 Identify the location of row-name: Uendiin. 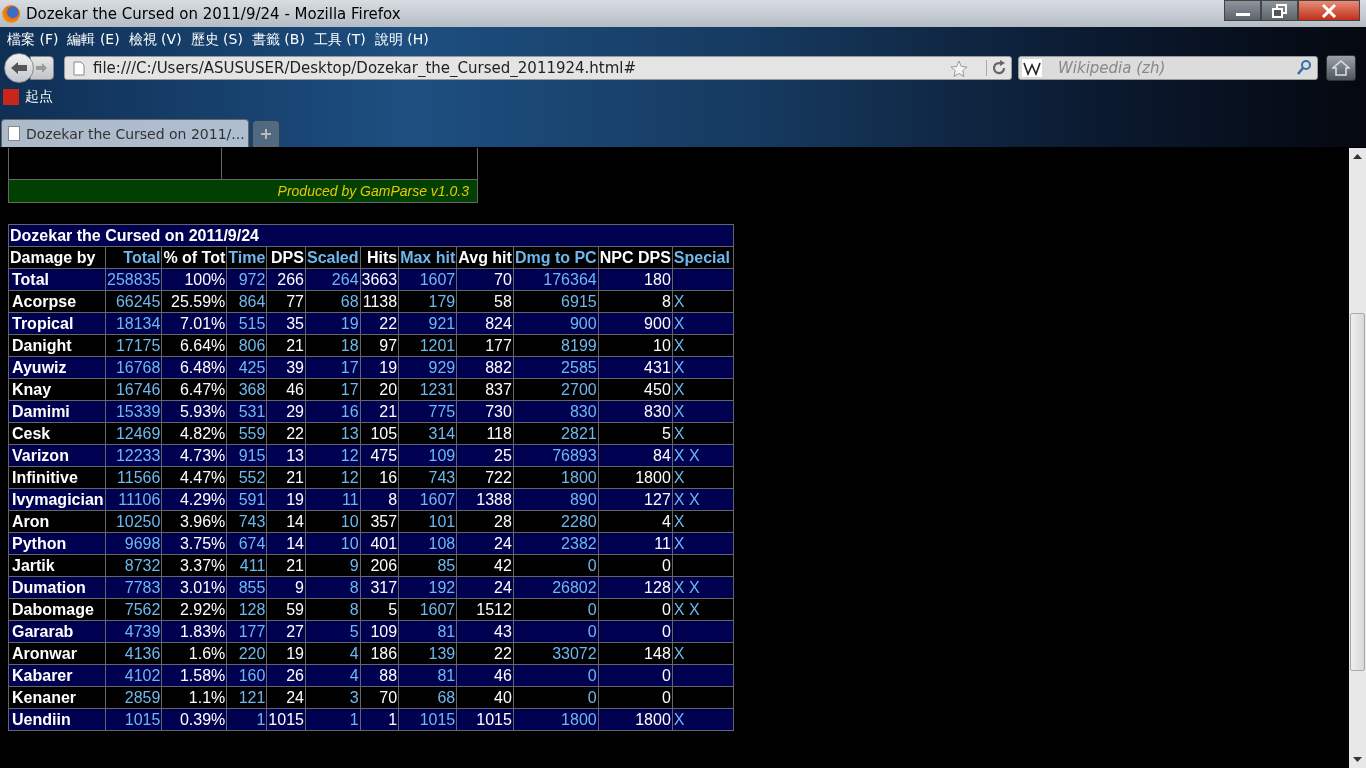
(57, 719).